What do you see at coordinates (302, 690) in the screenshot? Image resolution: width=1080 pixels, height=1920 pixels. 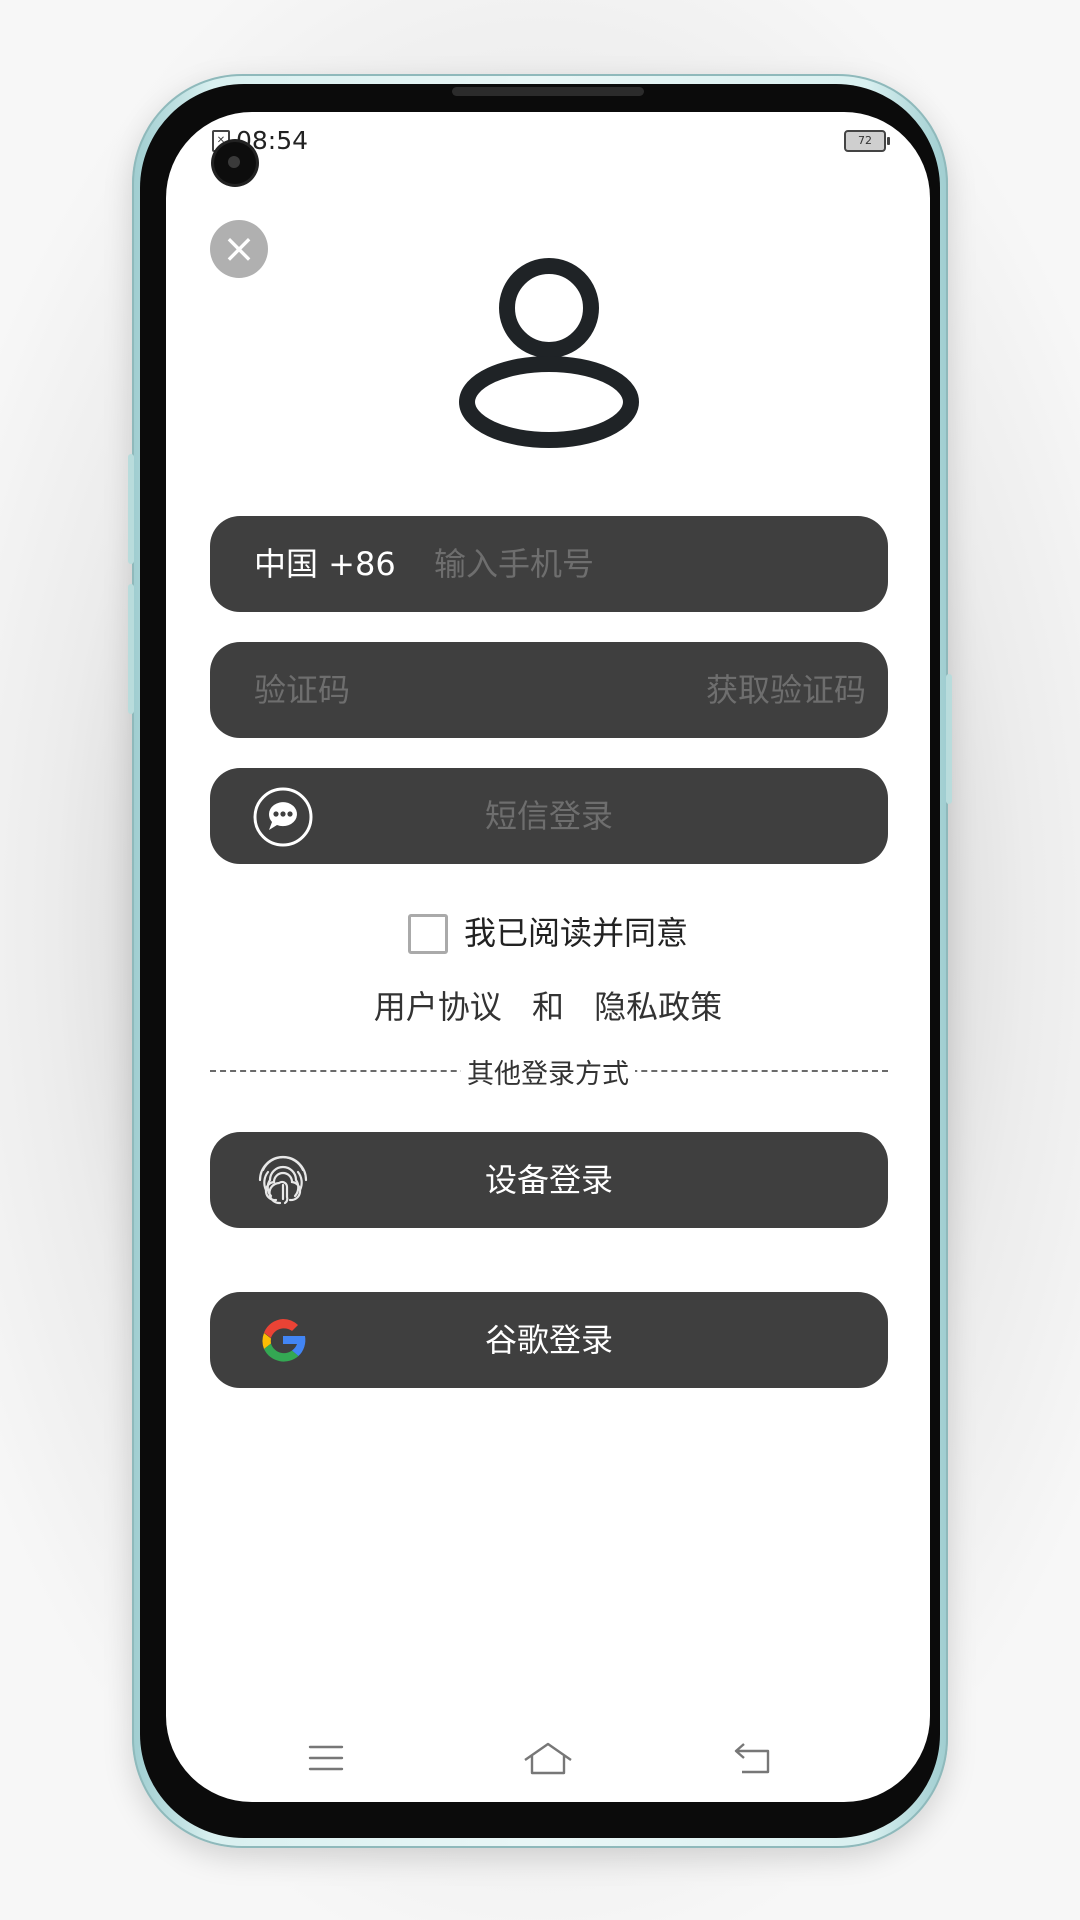 I see `code-input: 验证码` at bounding box center [302, 690].